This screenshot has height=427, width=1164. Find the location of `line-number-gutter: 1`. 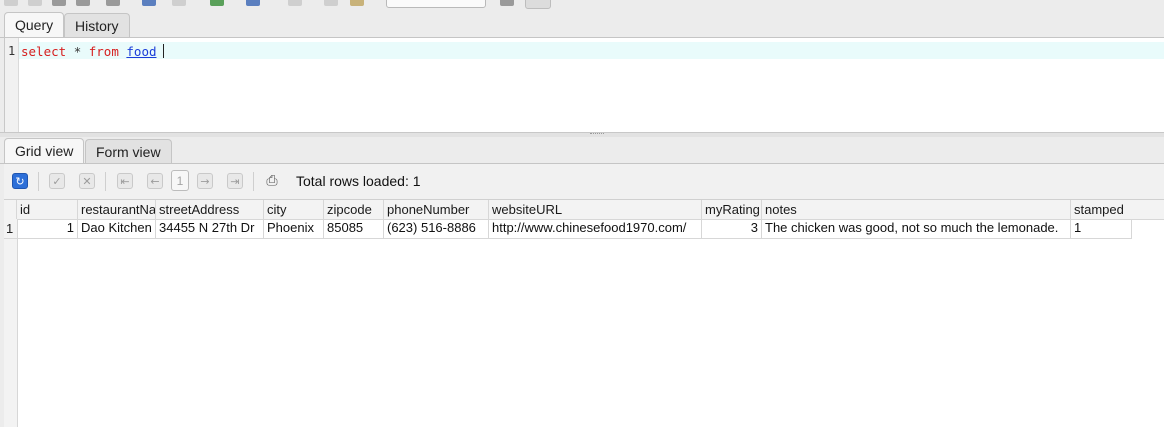

line-number-gutter: 1 is located at coordinates (12, 85).